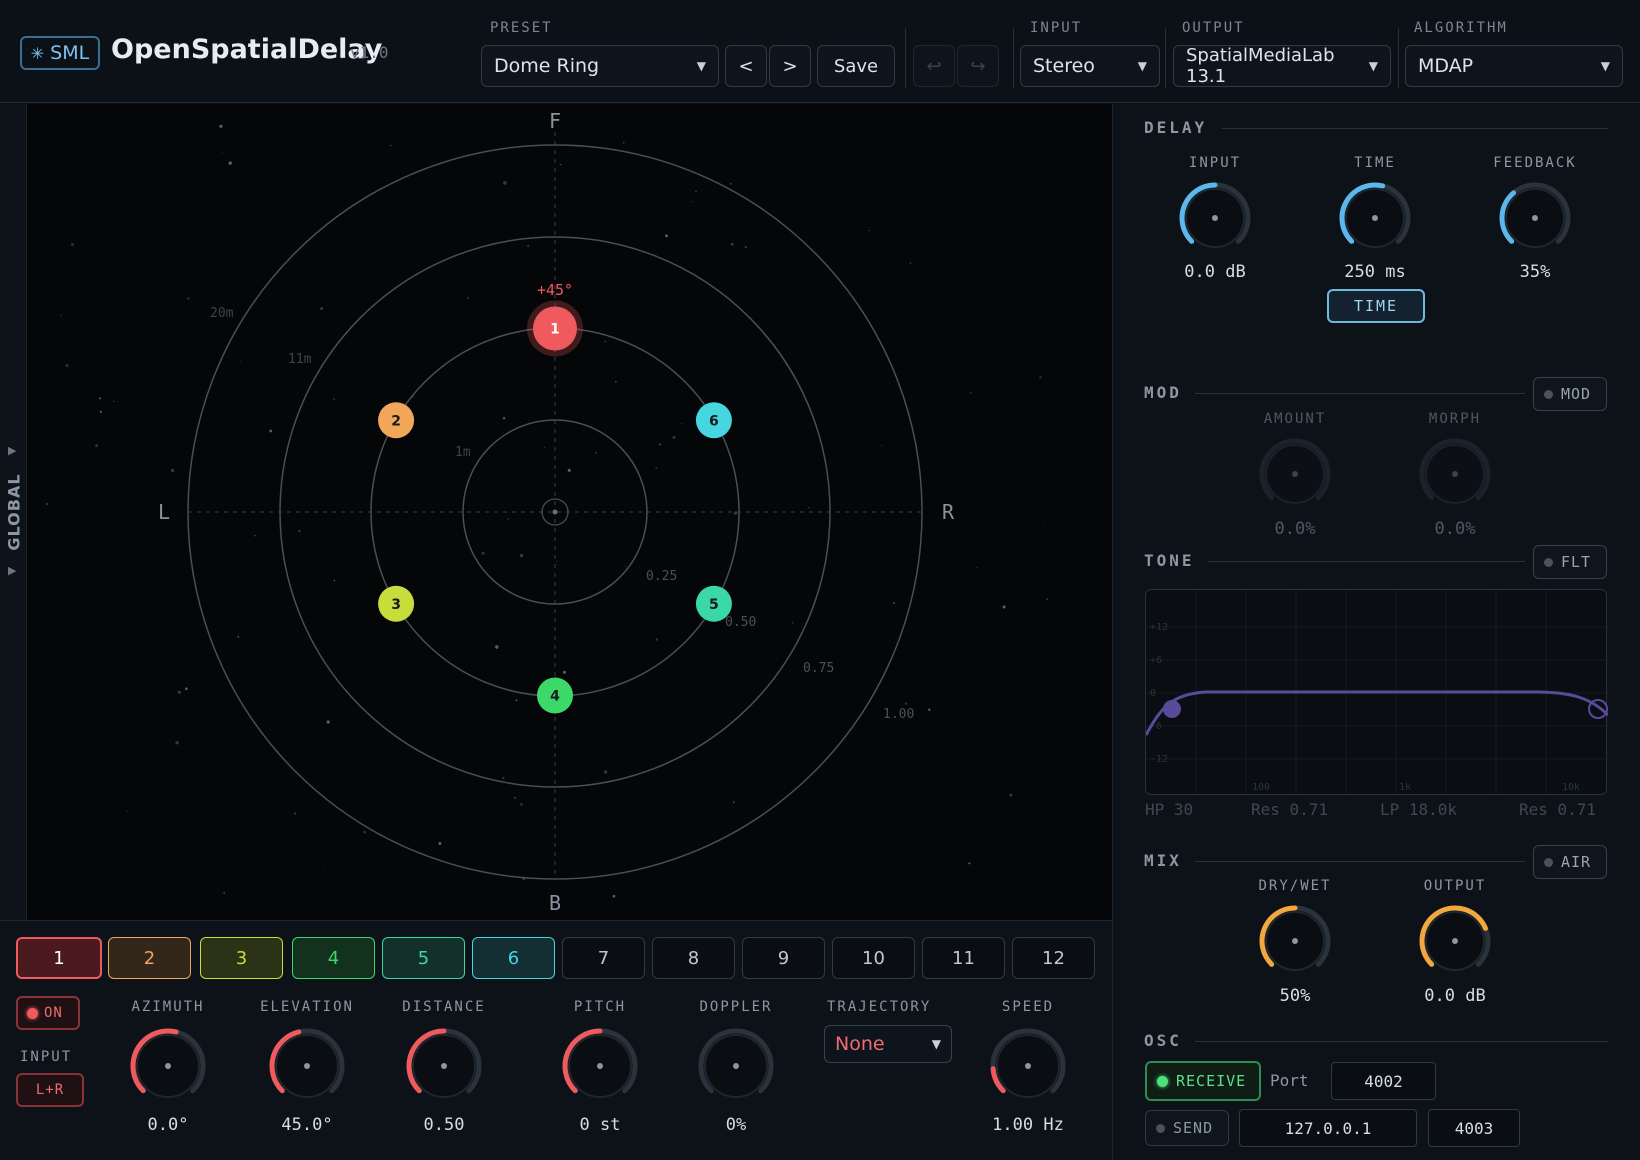 The width and height of the screenshot is (1640, 1160). I want to click on channel-input-label: INPUT, so click(46, 1057).